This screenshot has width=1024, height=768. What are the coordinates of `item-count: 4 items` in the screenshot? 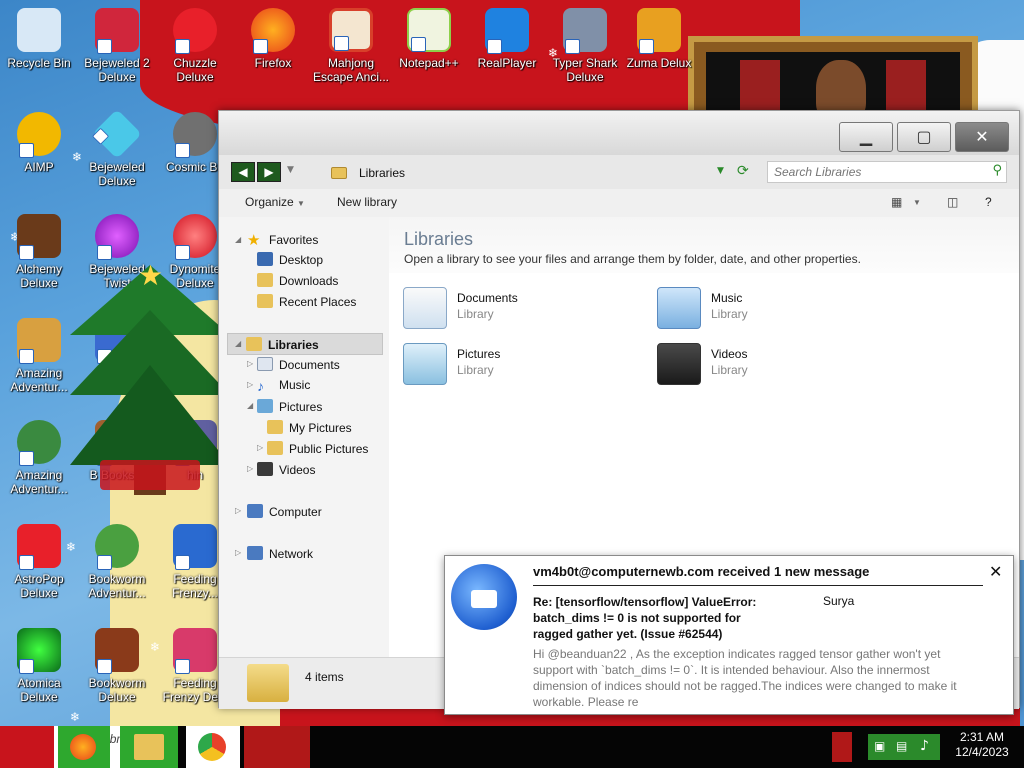 It's located at (324, 677).